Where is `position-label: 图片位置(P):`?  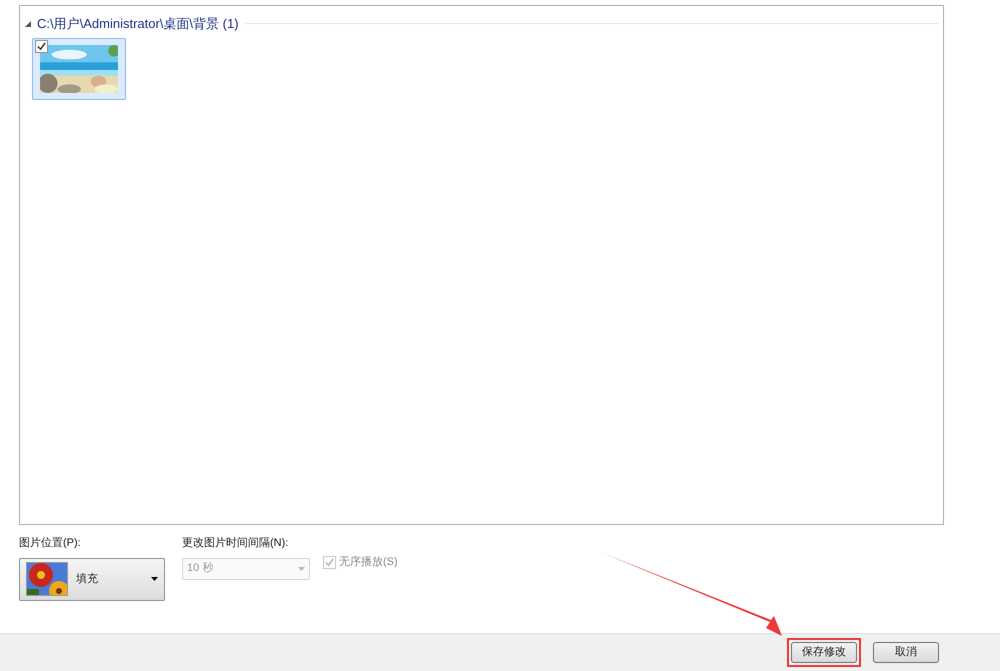
position-label: 图片位置(P): is located at coordinates (50, 543).